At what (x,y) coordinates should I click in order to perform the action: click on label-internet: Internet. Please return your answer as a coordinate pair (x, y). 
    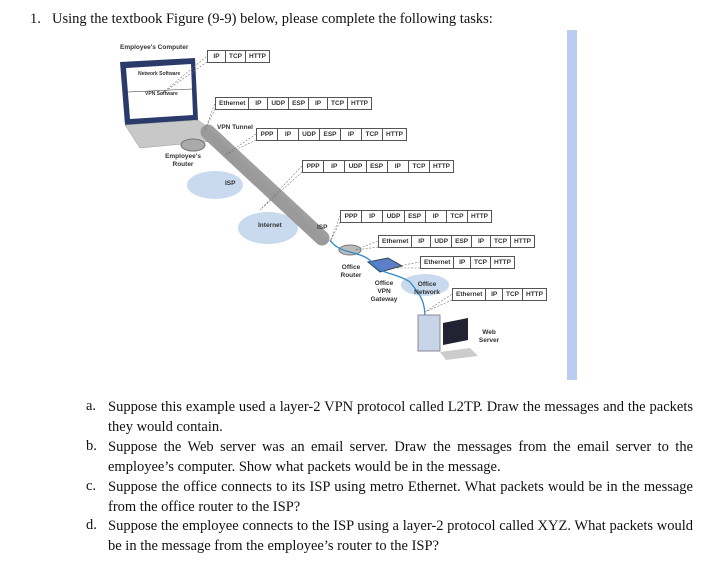
    Looking at the image, I should click on (270, 225).